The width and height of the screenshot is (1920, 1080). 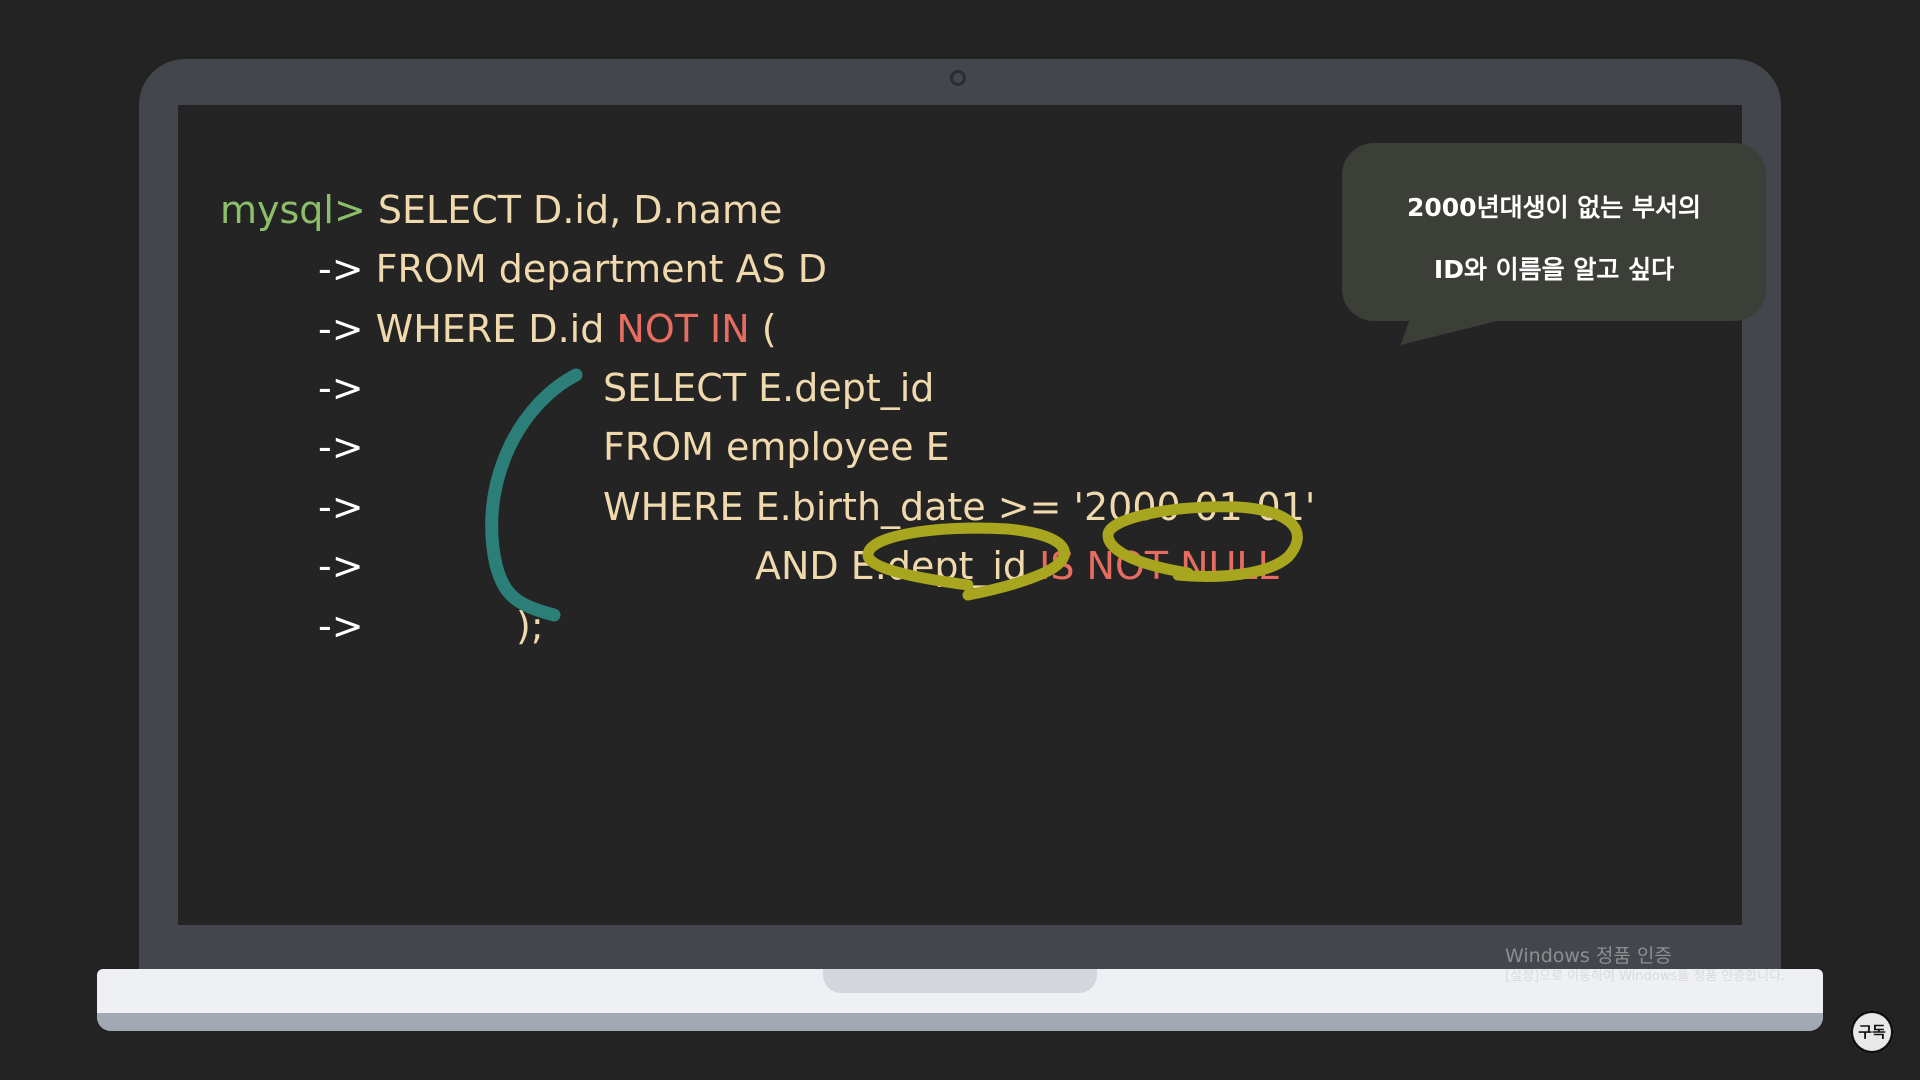 I want to click on code-text: WHERE E.birth_date >= '2000-01-01', so click(x=959, y=507).